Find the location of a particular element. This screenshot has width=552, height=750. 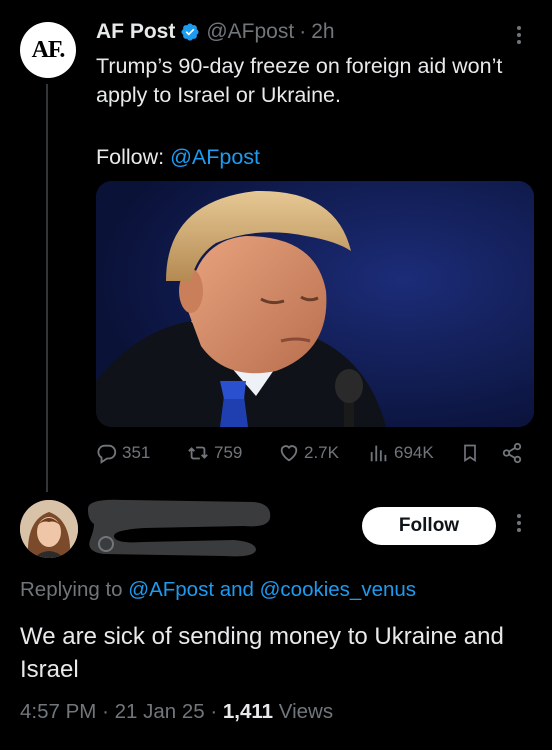

views-bar-chart-icon is located at coordinates (378, 453).